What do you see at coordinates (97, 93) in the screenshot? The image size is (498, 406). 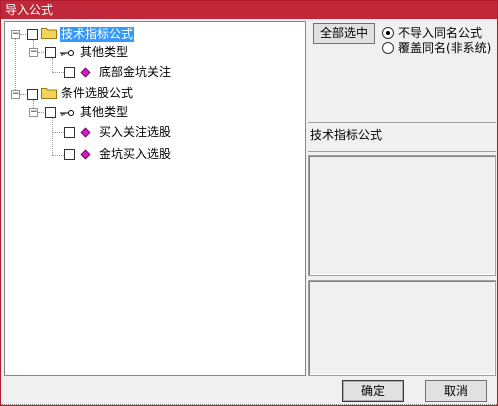 I see `tree-item-stock-selection: 条件选股公式` at bounding box center [97, 93].